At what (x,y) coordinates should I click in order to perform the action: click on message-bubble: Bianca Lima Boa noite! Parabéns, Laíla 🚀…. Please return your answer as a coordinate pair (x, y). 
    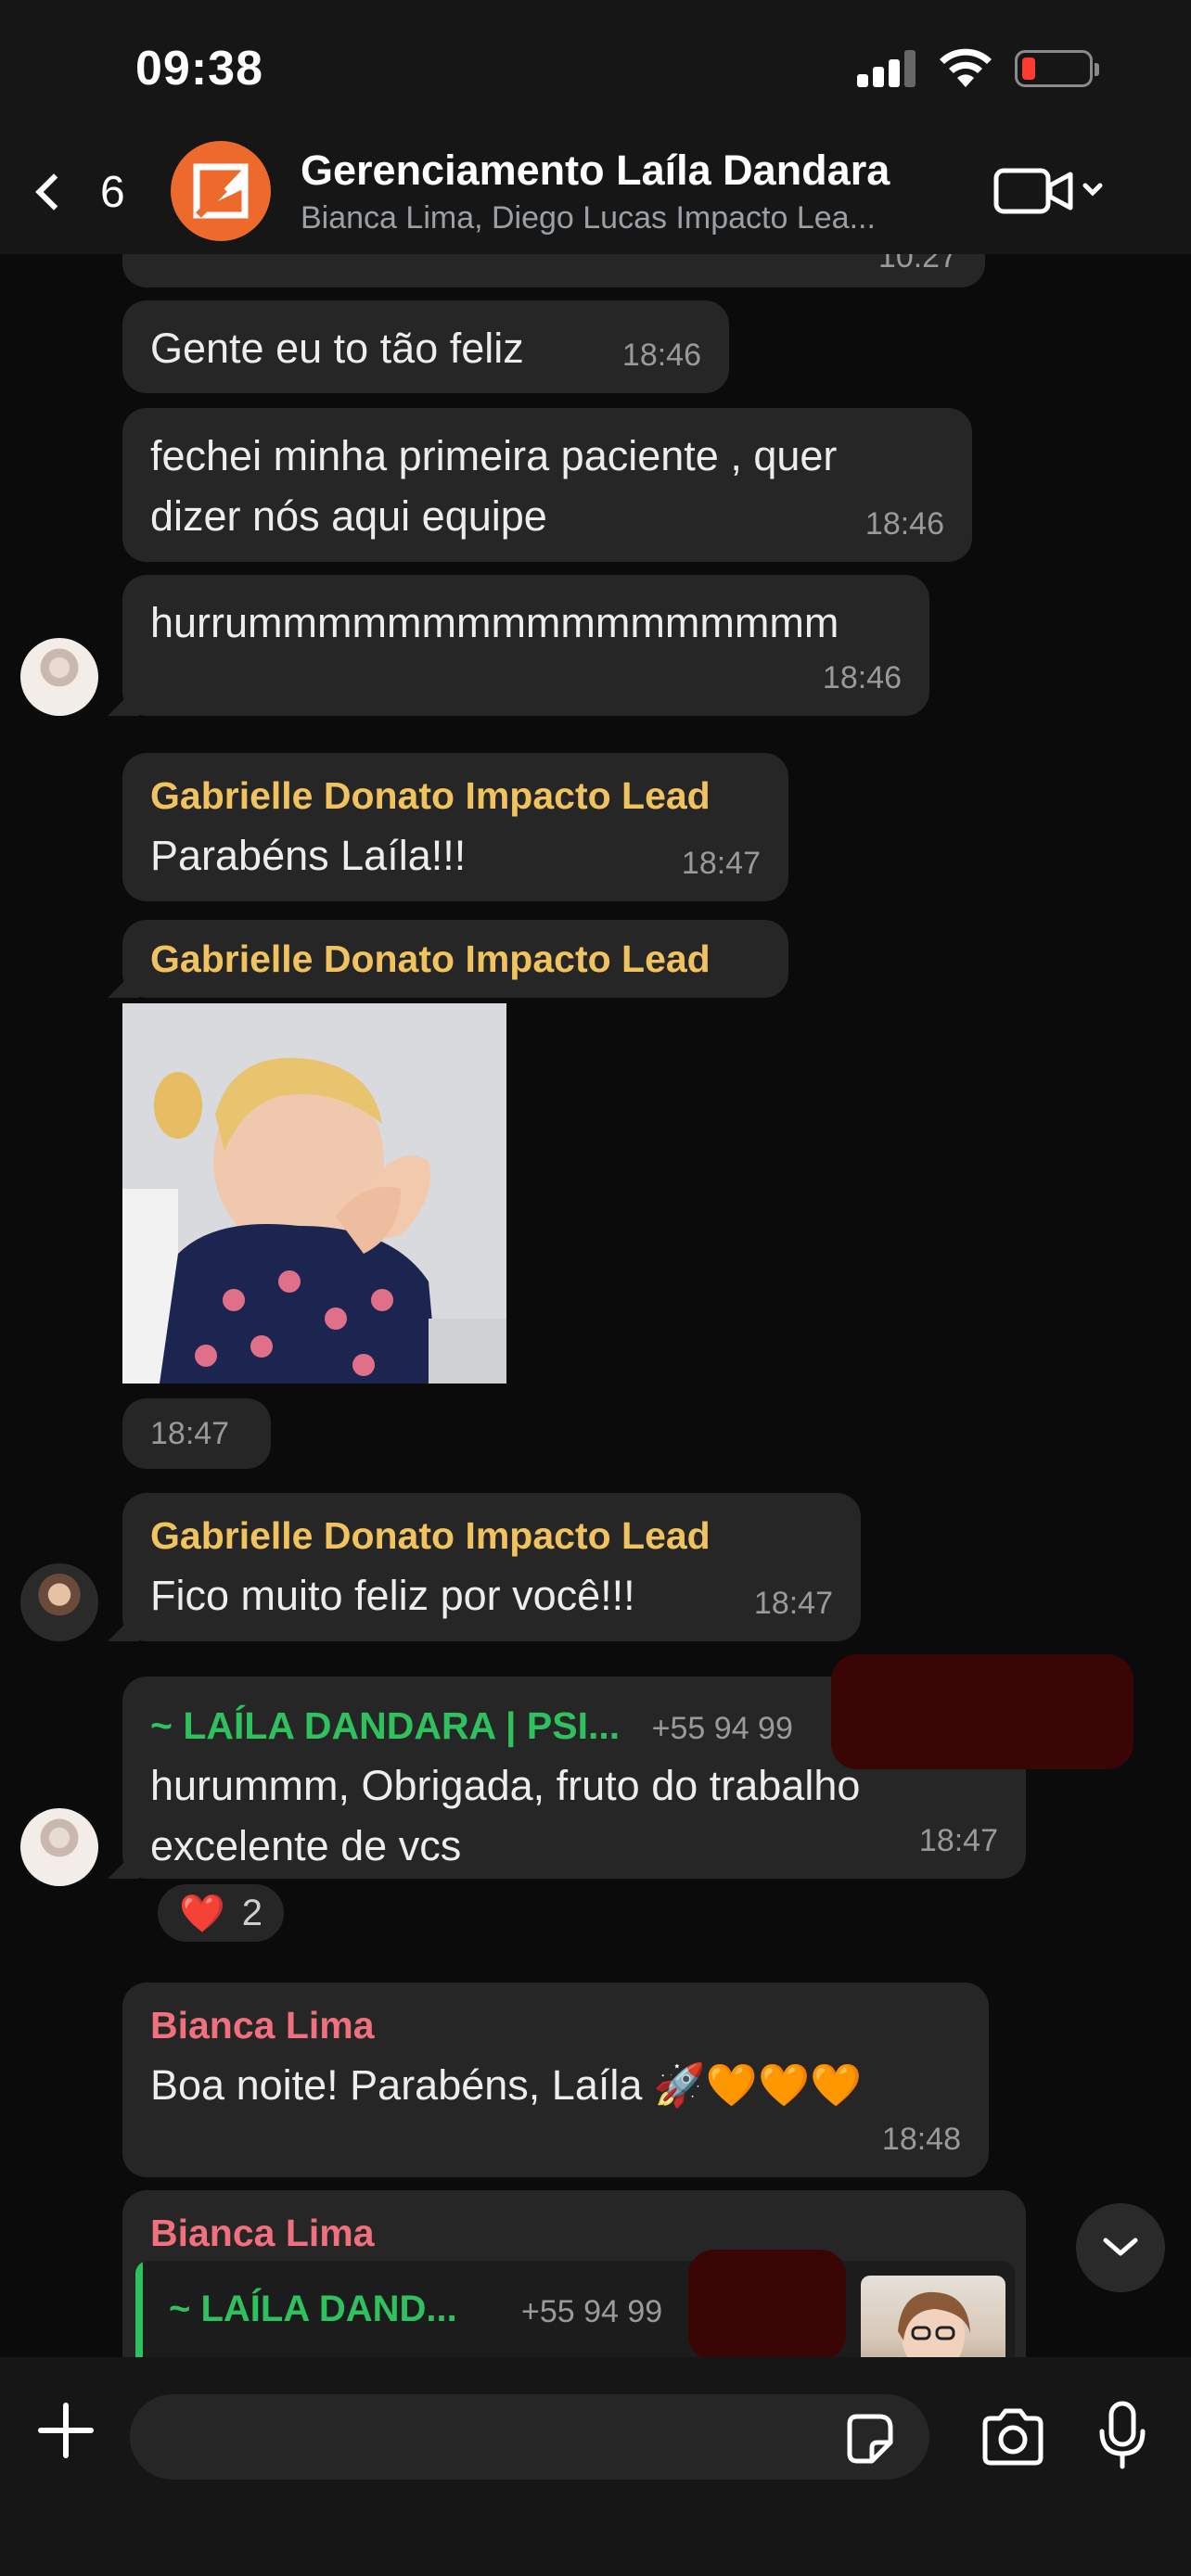
    Looking at the image, I should click on (555, 2080).